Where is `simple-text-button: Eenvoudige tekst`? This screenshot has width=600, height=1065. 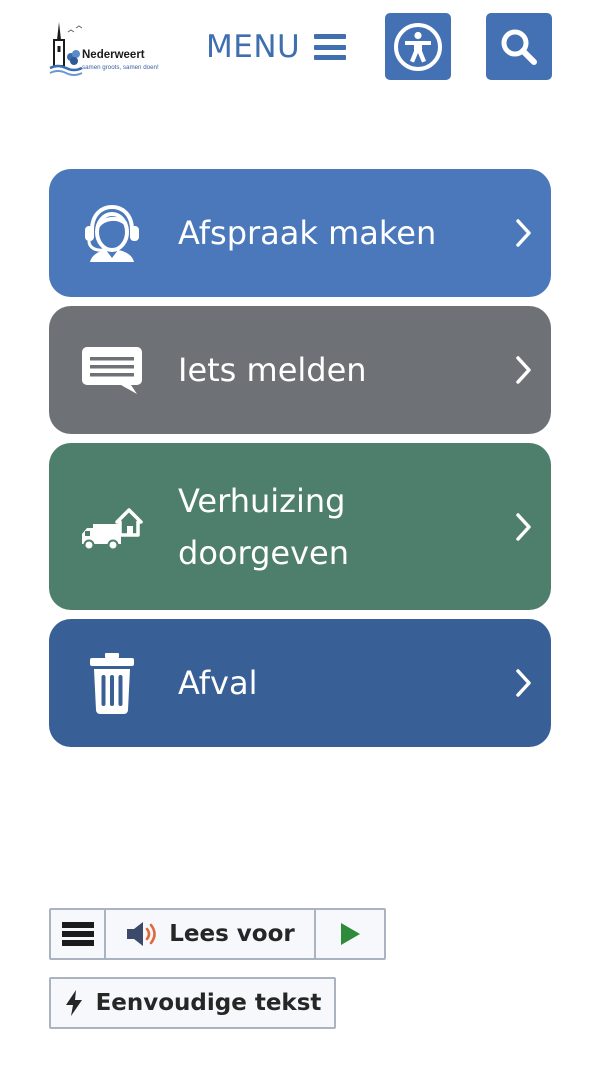 simple-text-button: Eenvoudige tekst is located at coordinates (192, 1003).